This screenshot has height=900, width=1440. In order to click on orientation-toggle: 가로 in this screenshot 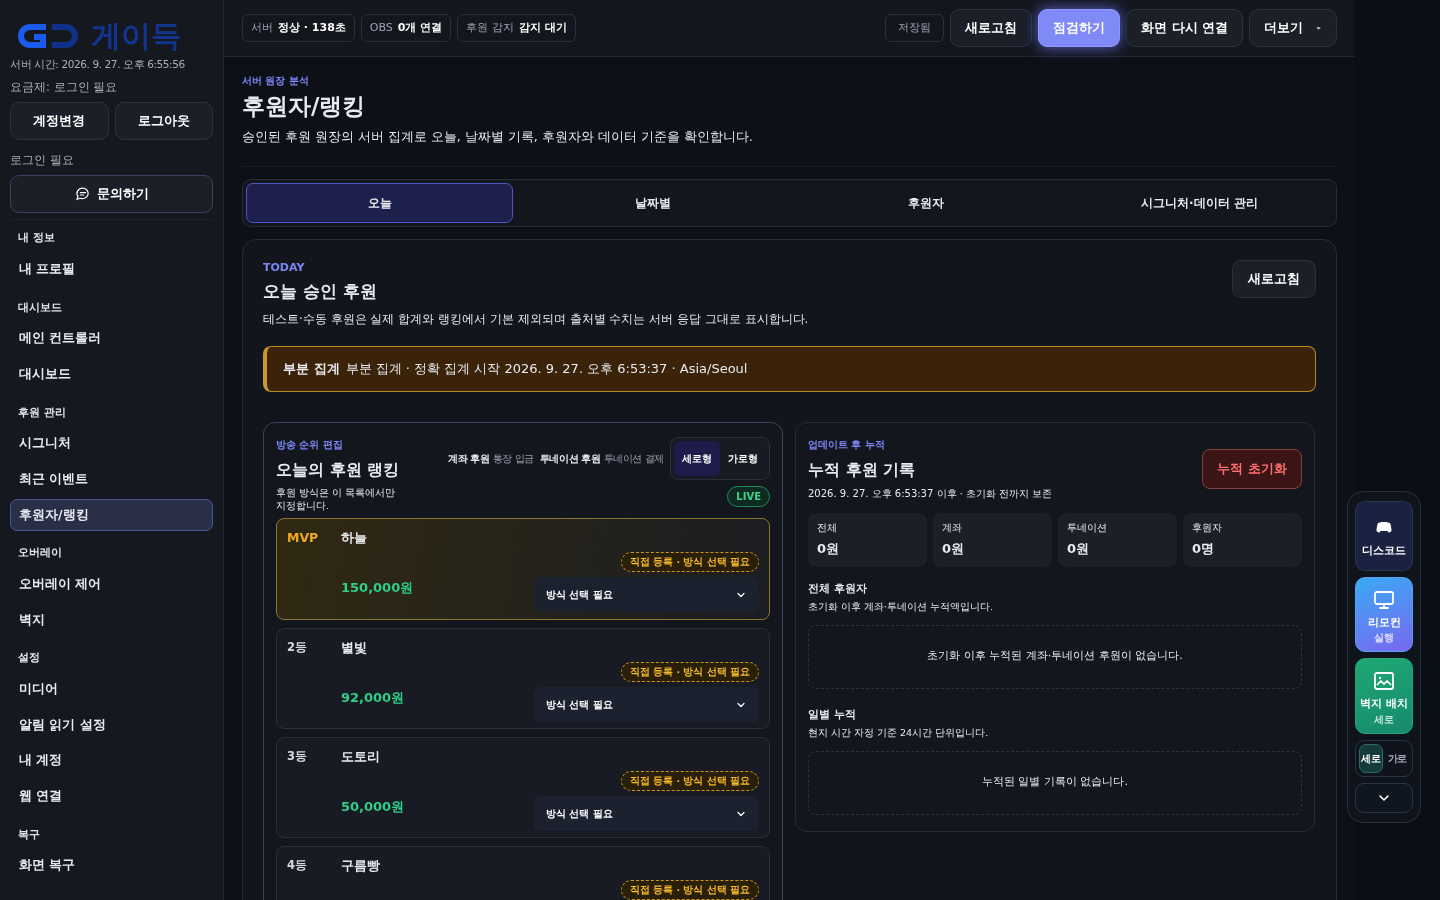, I will do `click(1397, 758)`.